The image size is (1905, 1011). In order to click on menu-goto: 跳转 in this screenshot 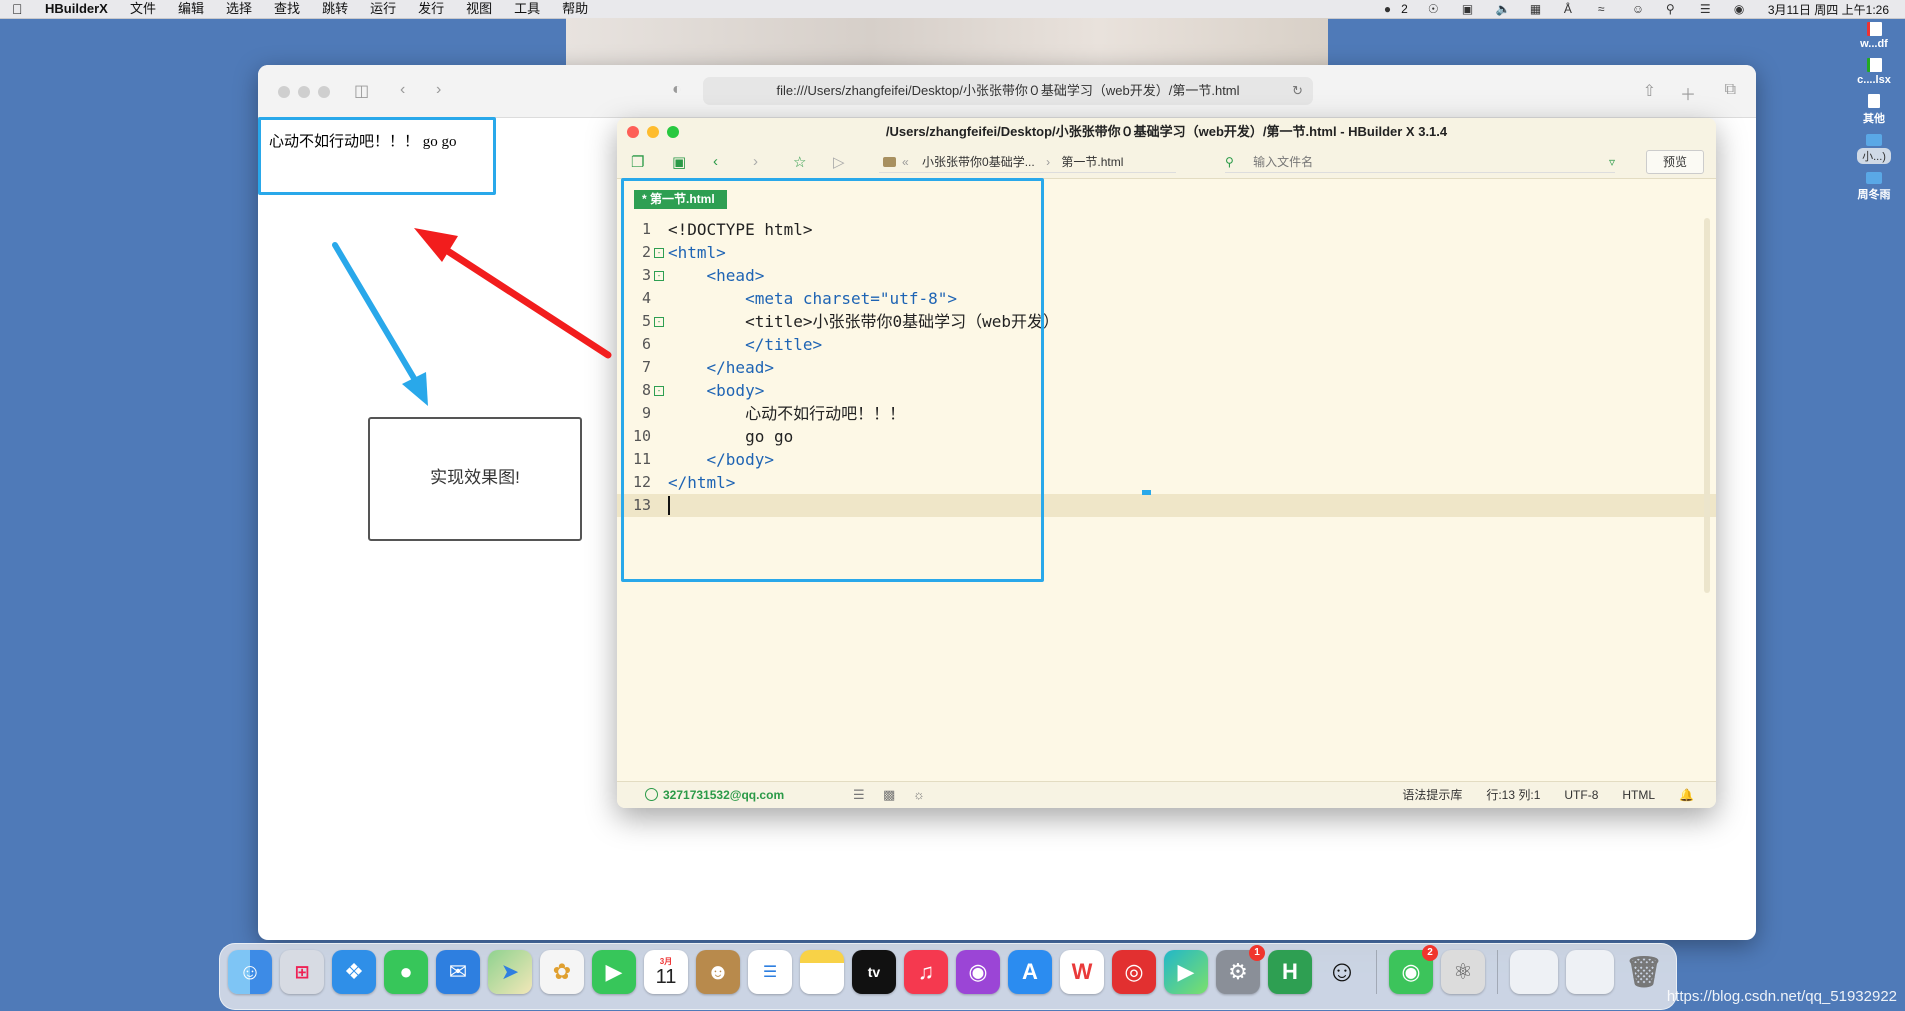, I will do `click(335, 9)`.